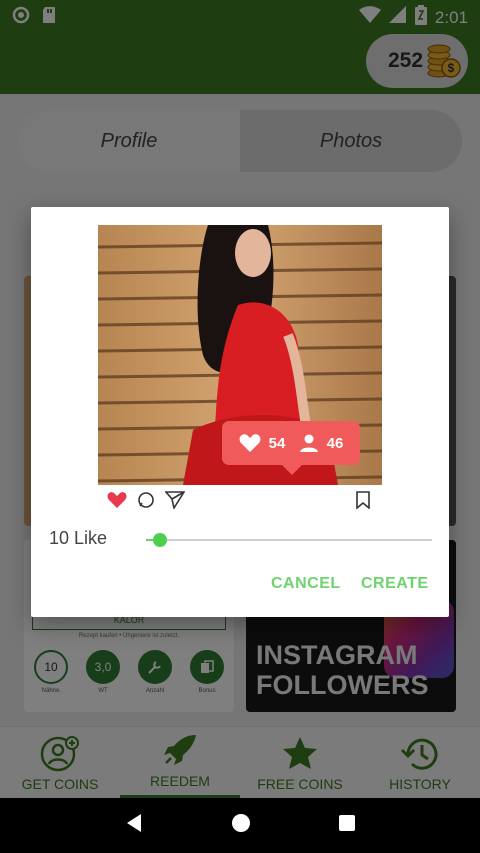  Describe the element at coordinates (78, 538) in the screenshot. I see `like-amount-label: 10 Like` at that location.